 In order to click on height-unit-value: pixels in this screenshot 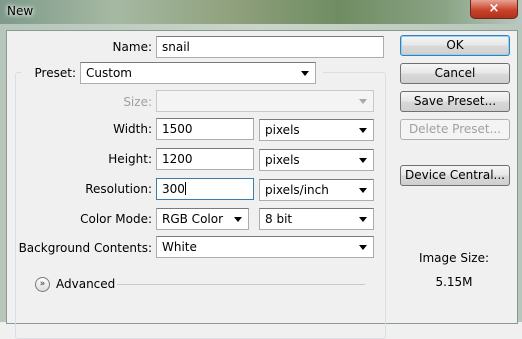, I will do `click(282, 160)`.